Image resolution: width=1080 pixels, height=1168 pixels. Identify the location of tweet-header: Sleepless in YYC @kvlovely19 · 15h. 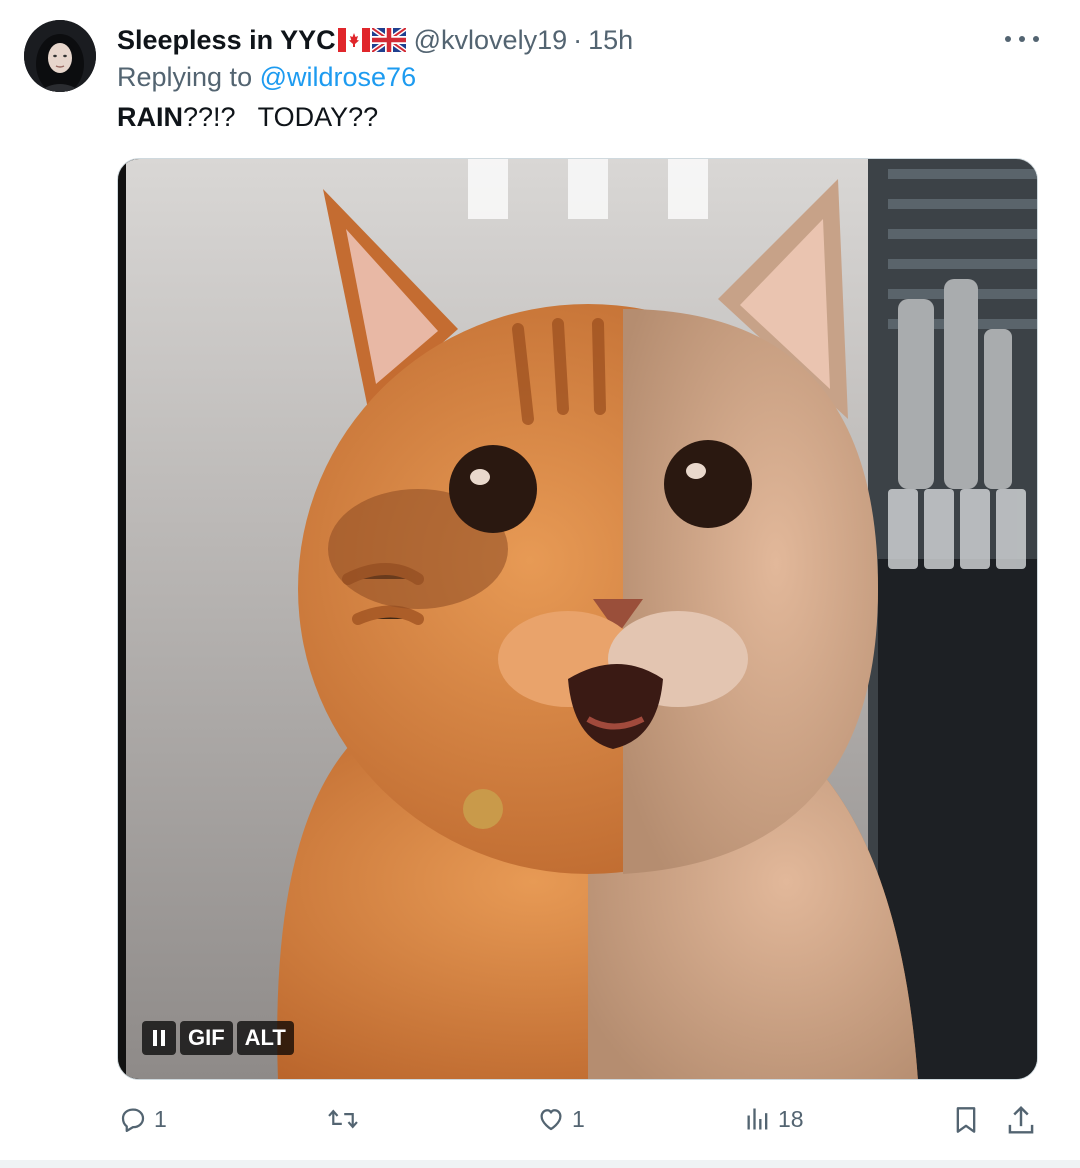
(375, 40).